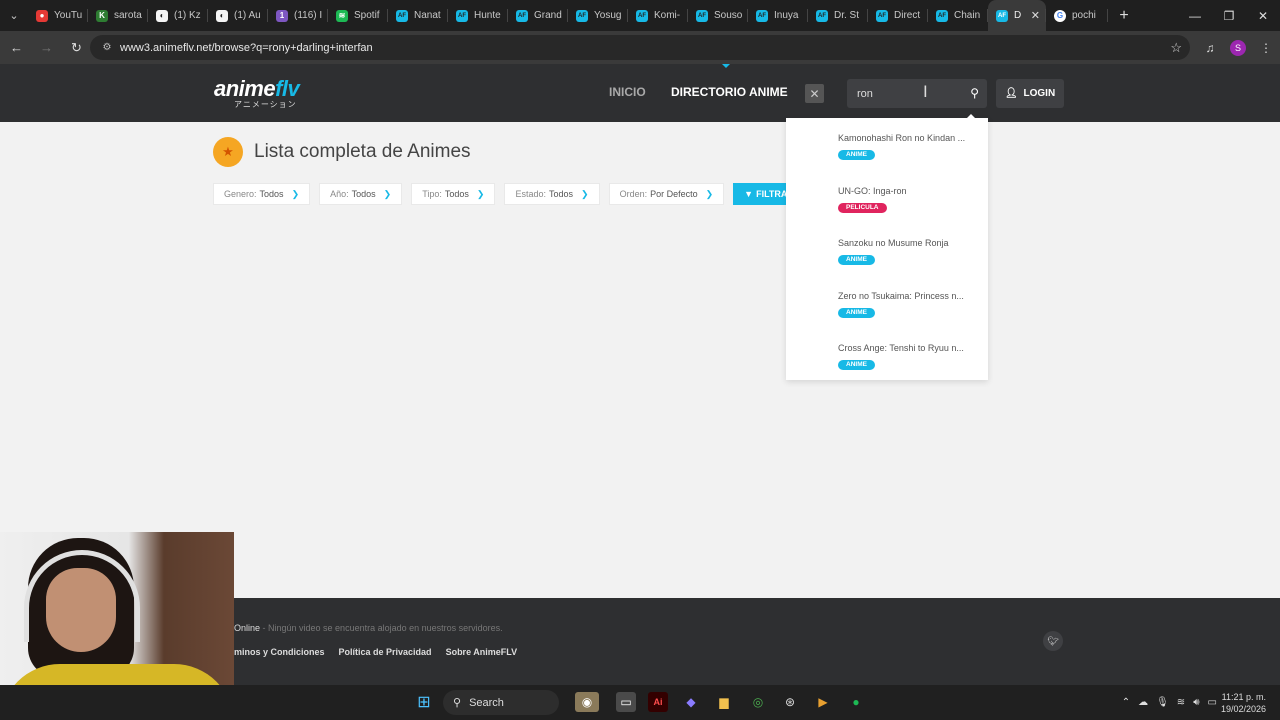 This screenshot has height=720, width=1280. Describe the element at coordinates (279, 652) in the screenshot. I see `footer-link-terminos: minos y Condiciones` at that location.